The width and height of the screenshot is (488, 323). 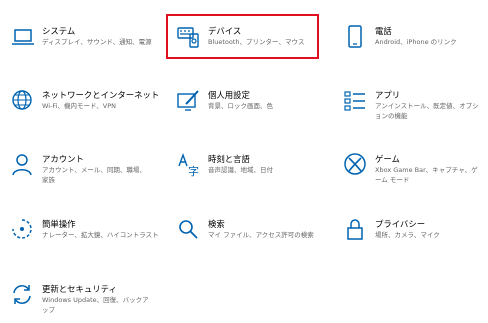 I want to click on tile-description: Xbox Game Bar、キャプチャ、ゲーム モード, so click(x=426, y=175).